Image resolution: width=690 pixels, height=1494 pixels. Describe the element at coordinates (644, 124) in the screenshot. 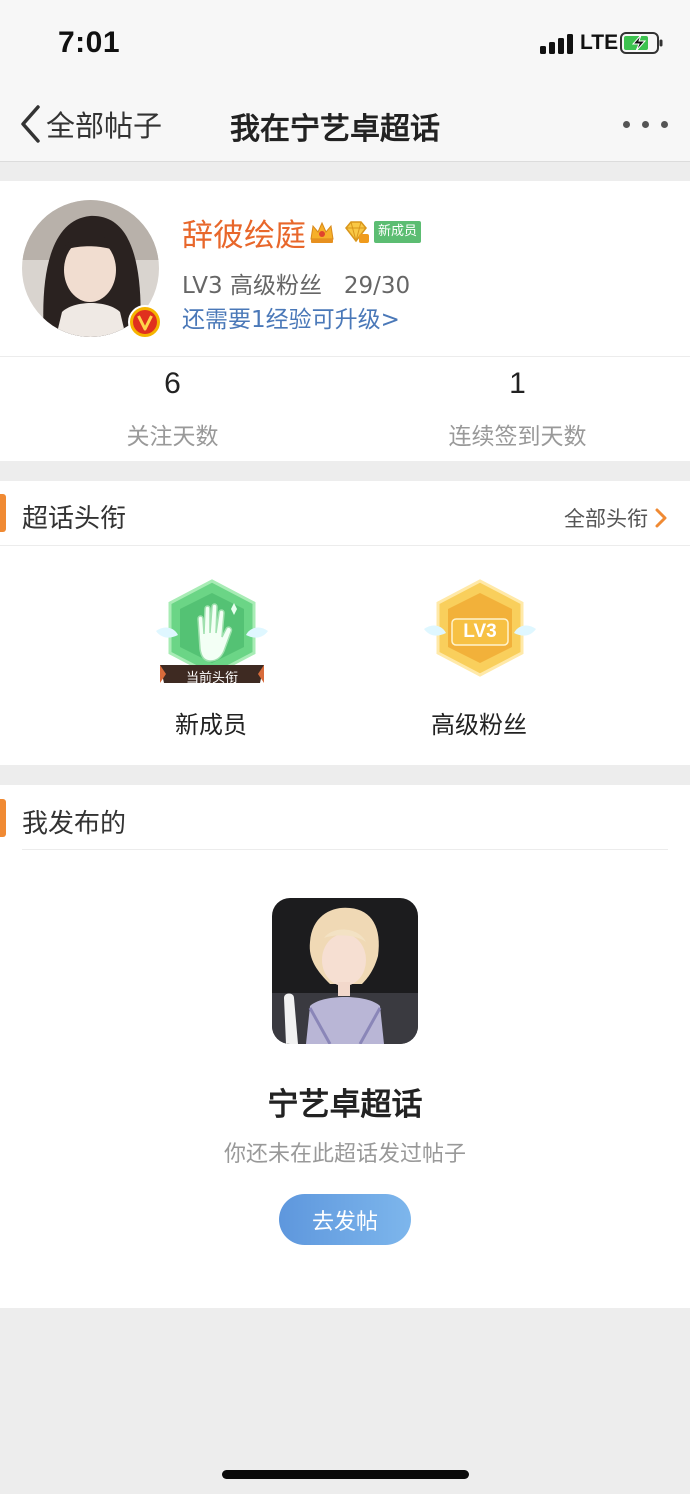

I see `more-options-button` at that location.